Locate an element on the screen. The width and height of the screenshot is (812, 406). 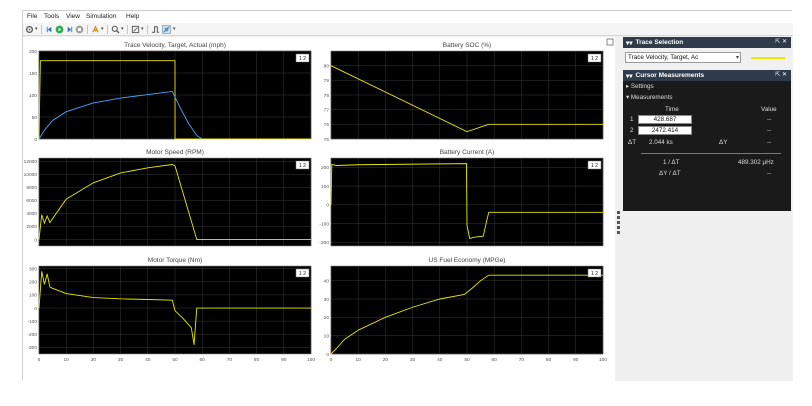
plot-1-title: Trace Velocity, Target, Actual (mph) is located at coordinates (175, 45).